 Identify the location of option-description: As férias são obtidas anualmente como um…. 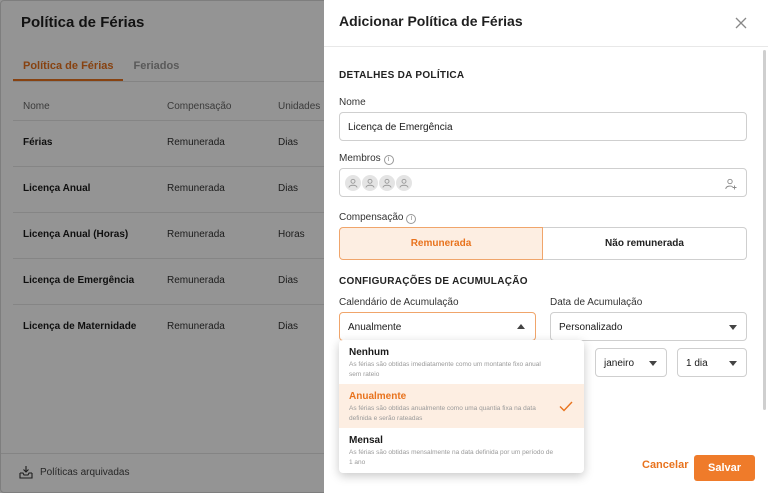
(442, 413).